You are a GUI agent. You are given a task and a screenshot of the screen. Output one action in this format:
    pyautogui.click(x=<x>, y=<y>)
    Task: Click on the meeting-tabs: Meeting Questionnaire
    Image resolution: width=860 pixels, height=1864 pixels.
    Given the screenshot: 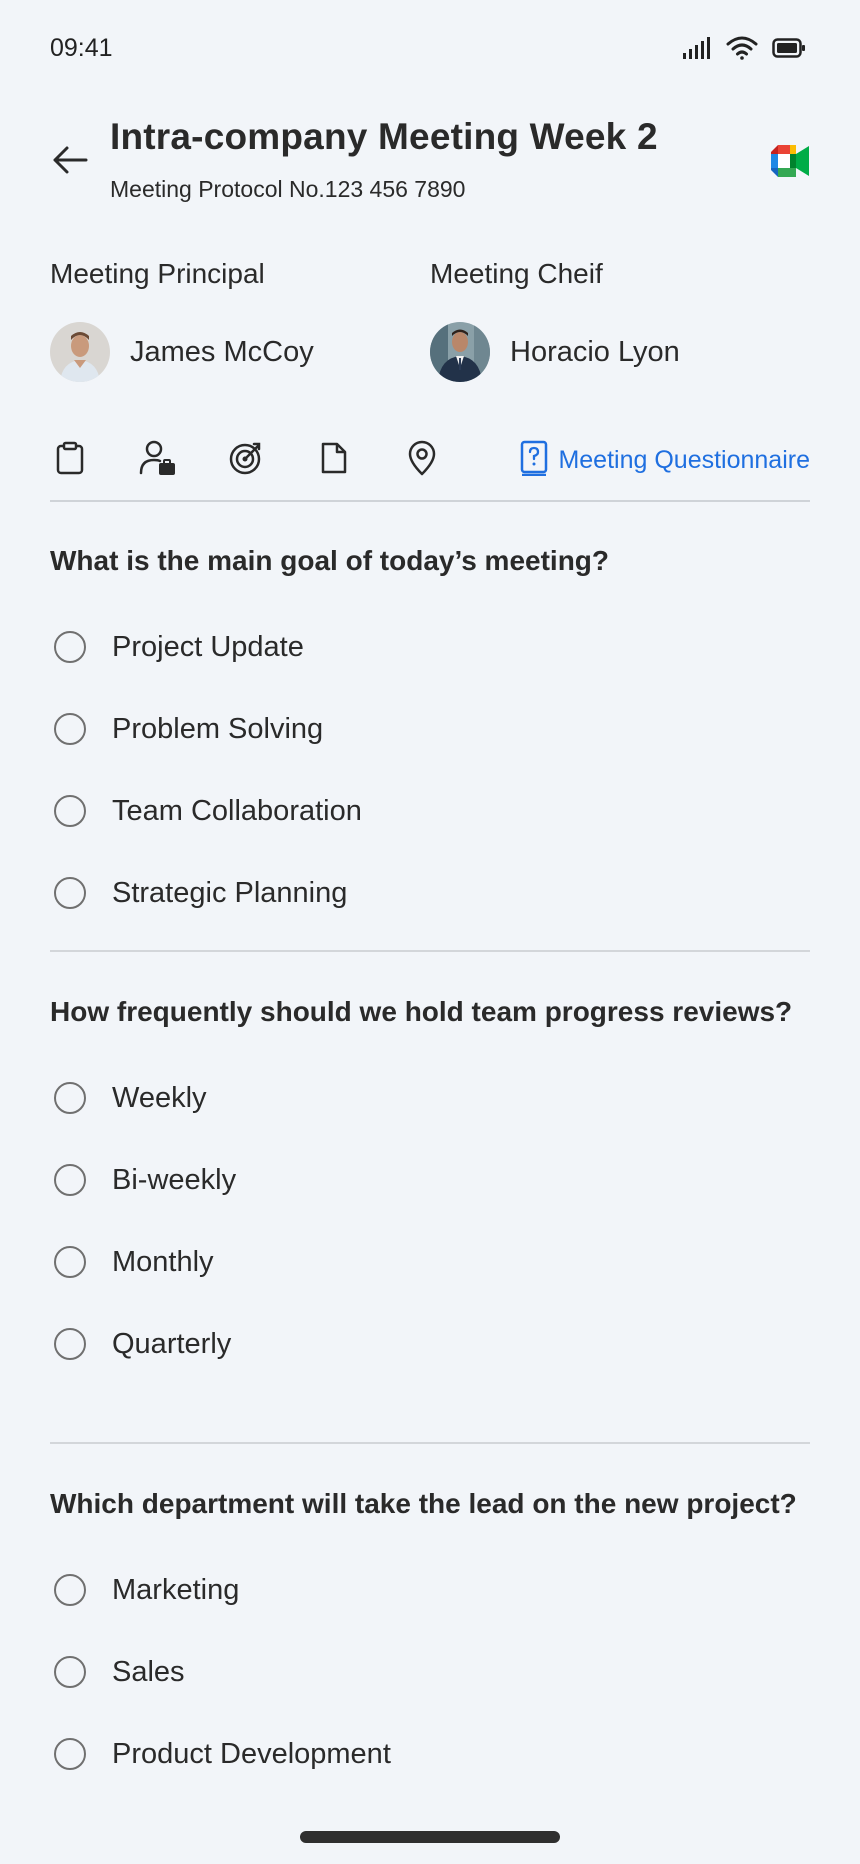 What is the action you would take?
    pyautogui.click(x=430, y=460)
    